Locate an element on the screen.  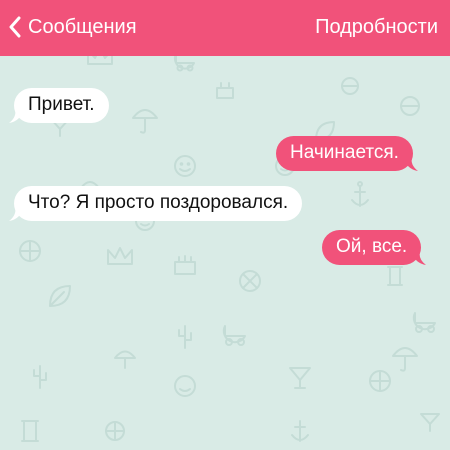
message-text: Что? Я просто поздоровался. is located at coordinates (158, 202).